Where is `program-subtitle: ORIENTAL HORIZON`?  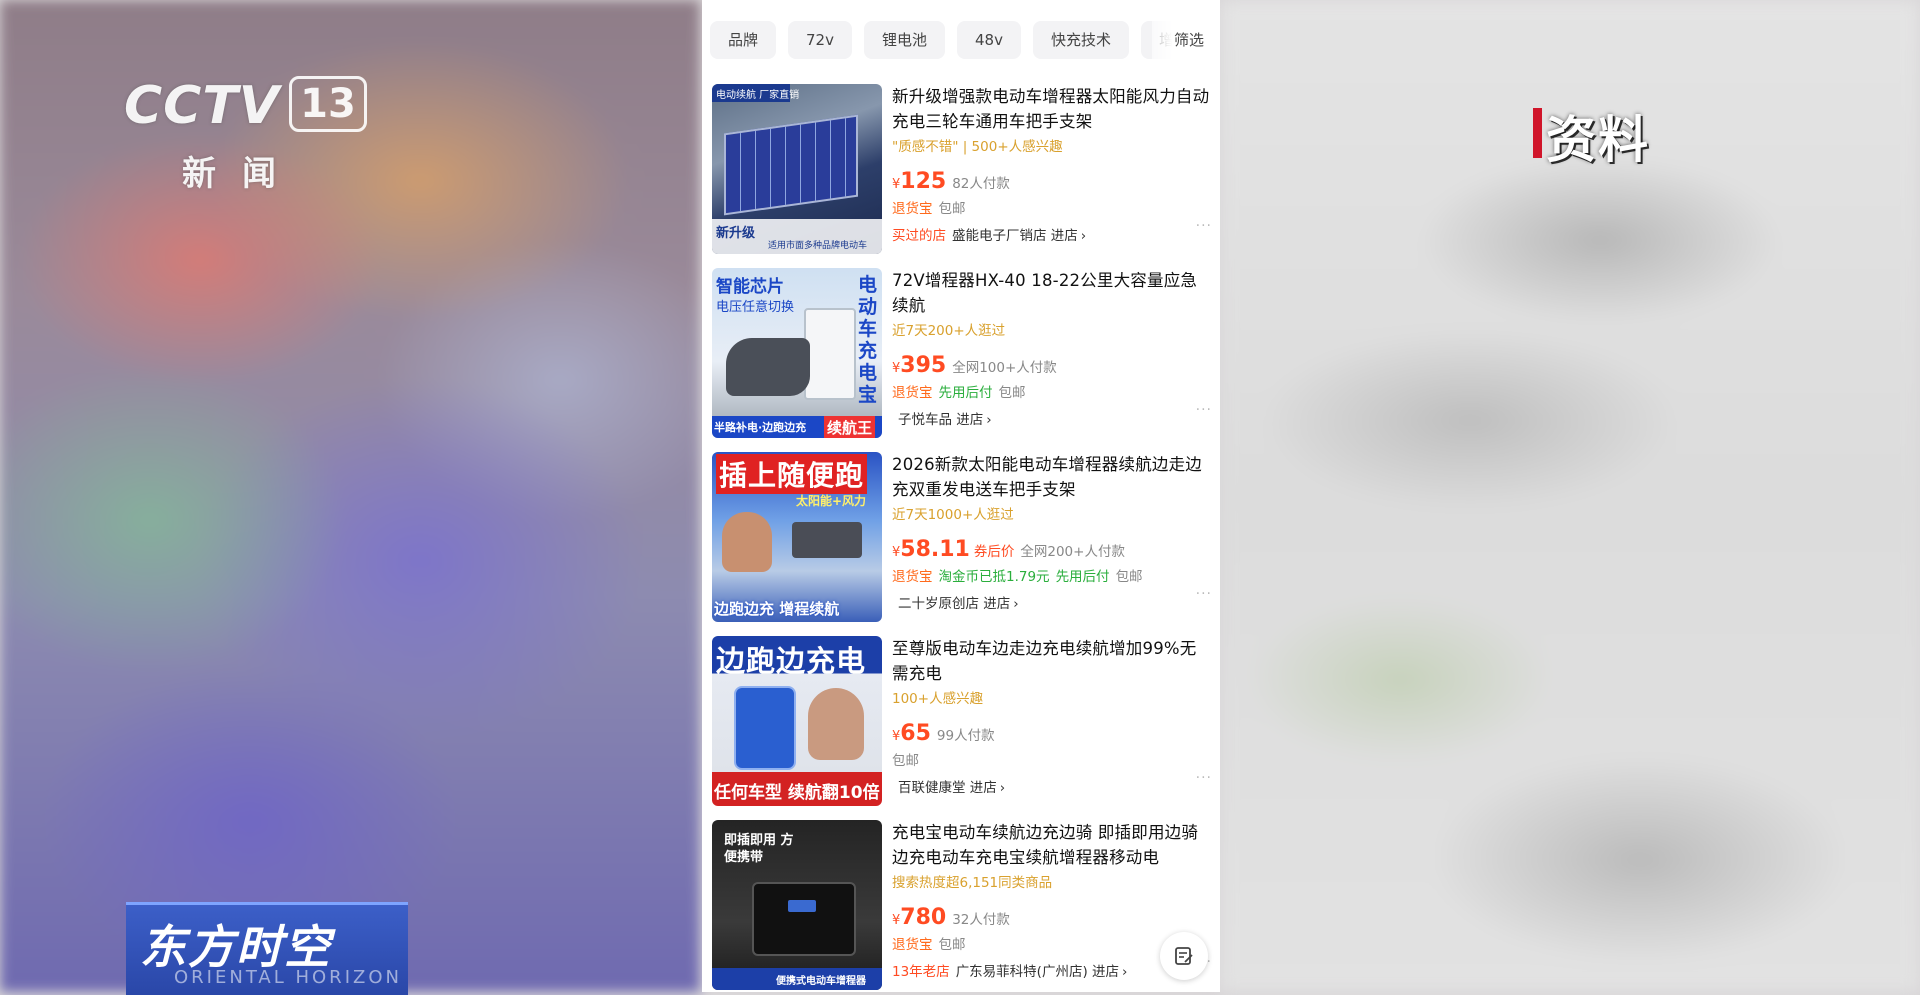 program-subtitle: ORIENTAL HORIZON is located at coordinates (288, 977).